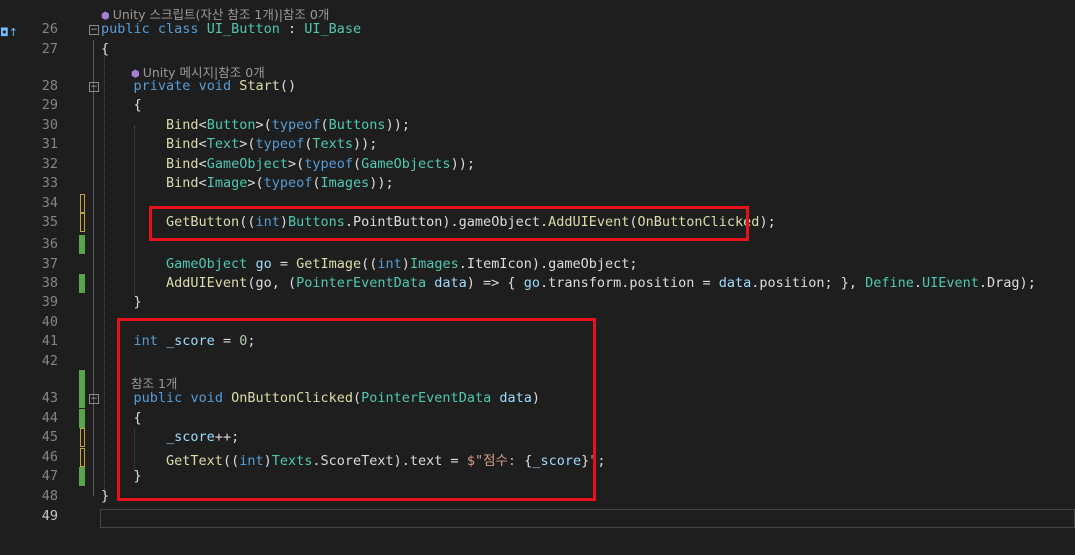  What do you see at coordinates (49, 322) in the screenshot?
I see `line-number: 40` at bounding box center [49, 322].